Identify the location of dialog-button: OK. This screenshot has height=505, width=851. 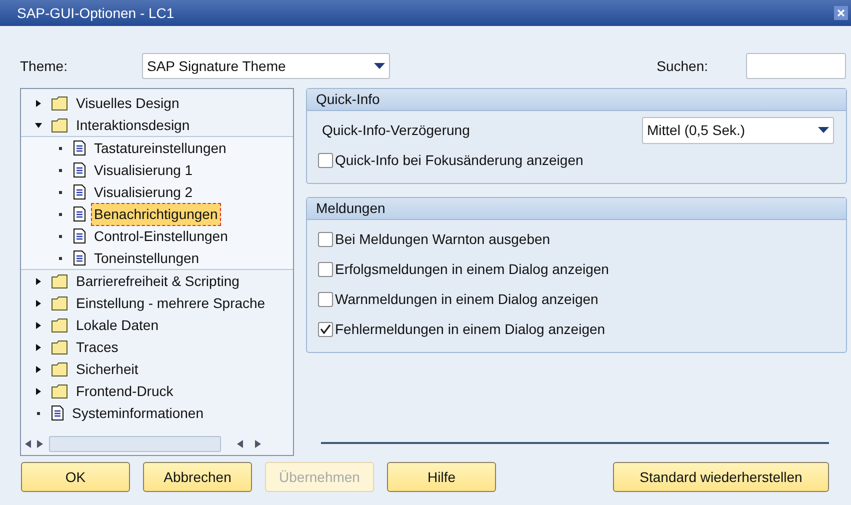
(75, 477).